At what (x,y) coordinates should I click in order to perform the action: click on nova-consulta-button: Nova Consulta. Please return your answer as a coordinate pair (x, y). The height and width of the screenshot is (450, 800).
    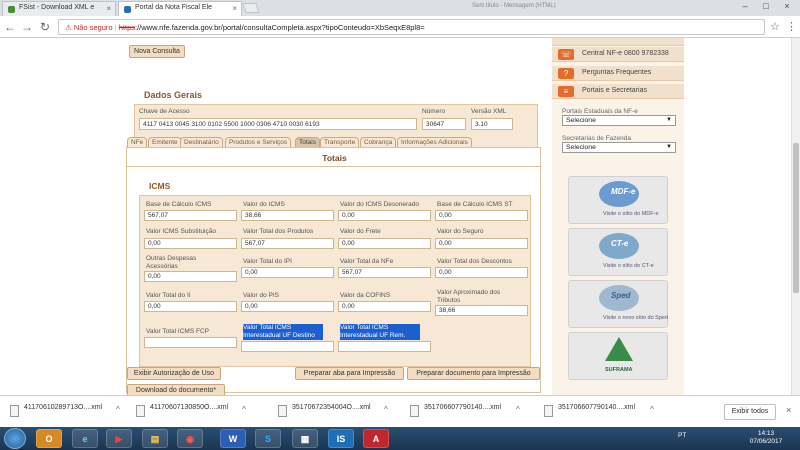
    Looking at the image, I should click on (157, 51).